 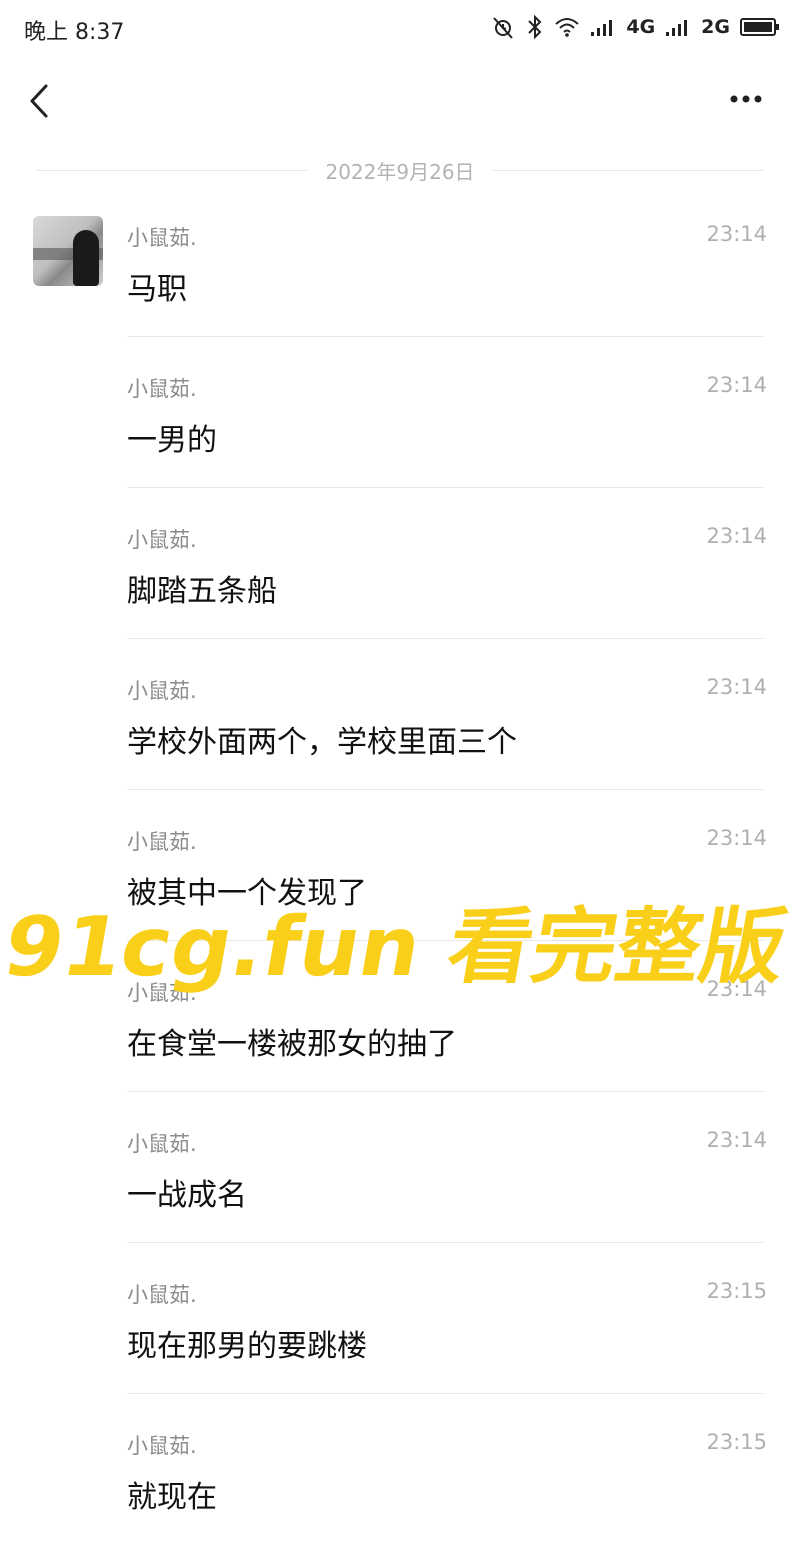 What do you see at coordinates (400, 265) in the screenshot?
I see `message-item: 小鼠茹. 23:14 马职` at bounding box center [400, 265].